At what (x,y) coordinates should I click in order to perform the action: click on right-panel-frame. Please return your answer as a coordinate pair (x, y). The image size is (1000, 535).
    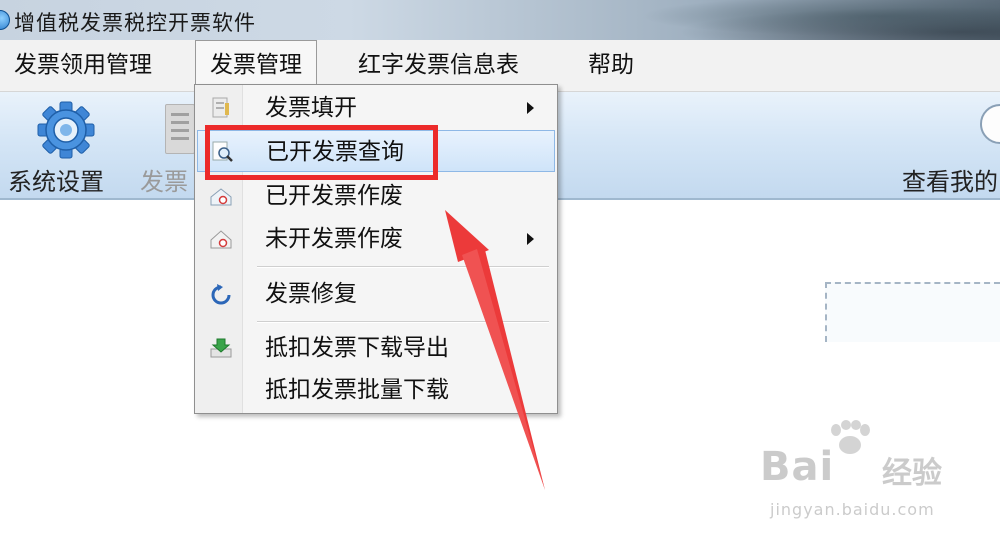
    Looking at the image, I should click on (912, 312).